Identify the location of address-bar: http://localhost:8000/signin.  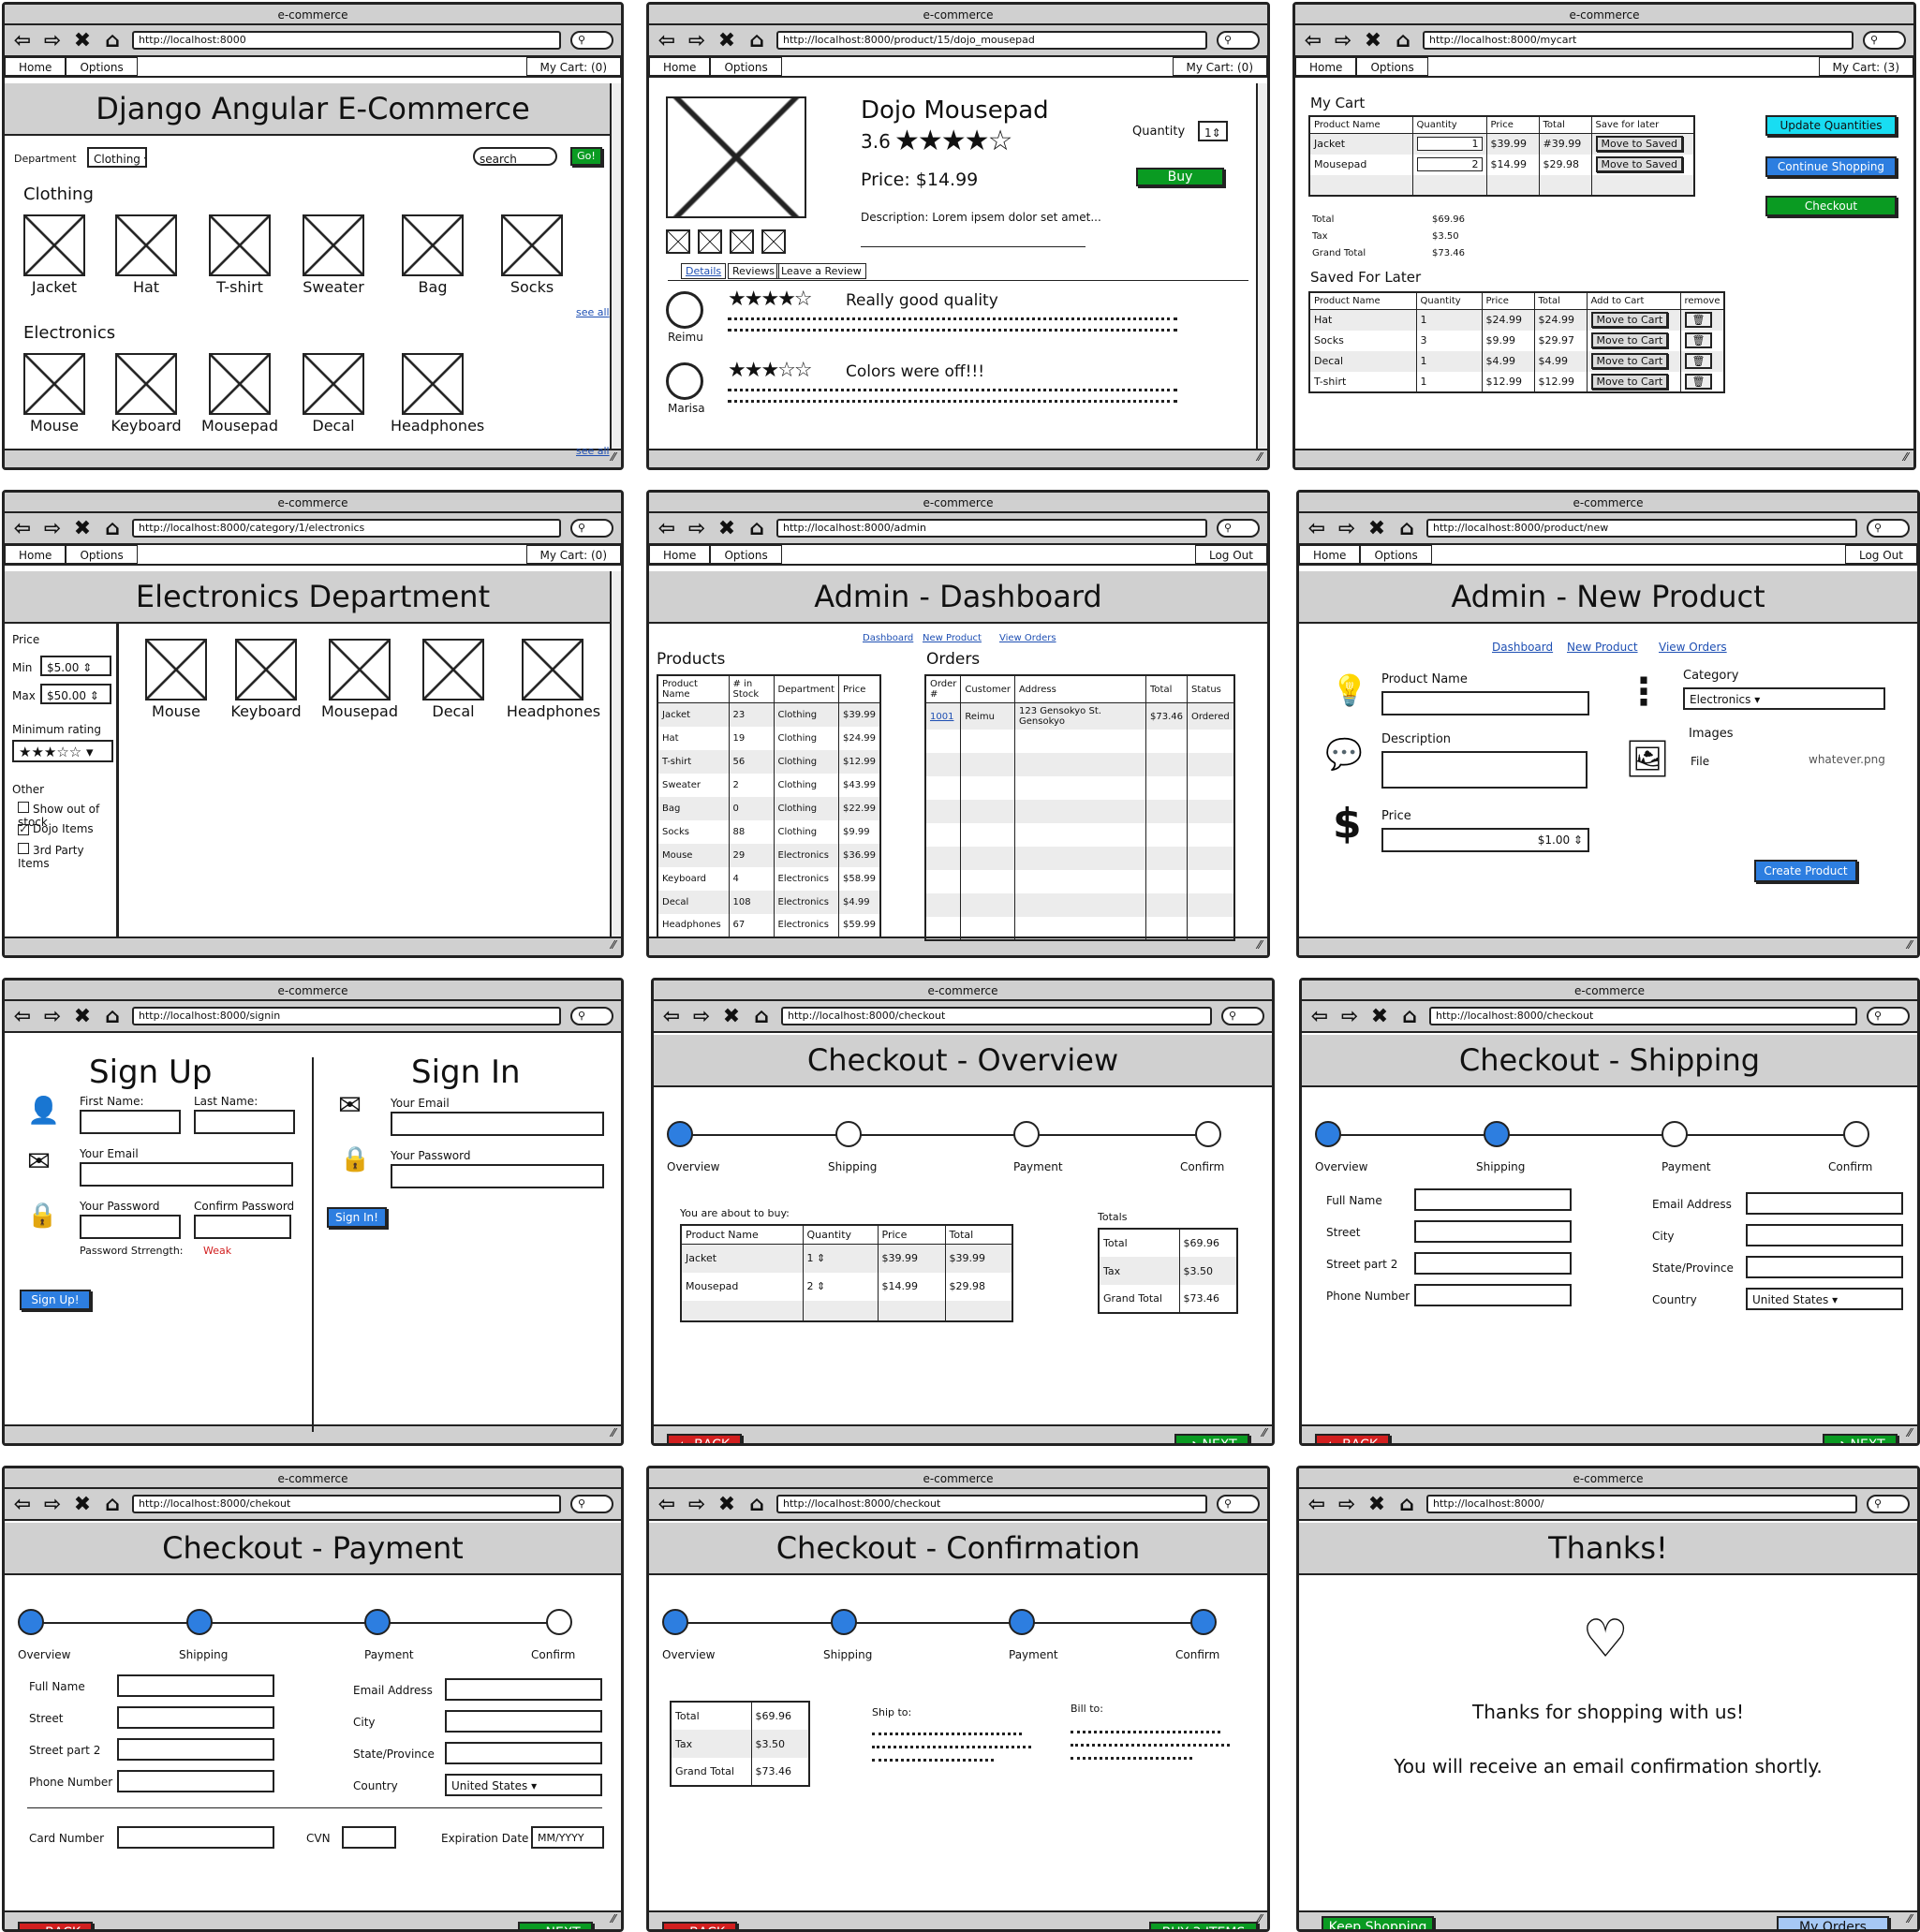
(346, 1016).